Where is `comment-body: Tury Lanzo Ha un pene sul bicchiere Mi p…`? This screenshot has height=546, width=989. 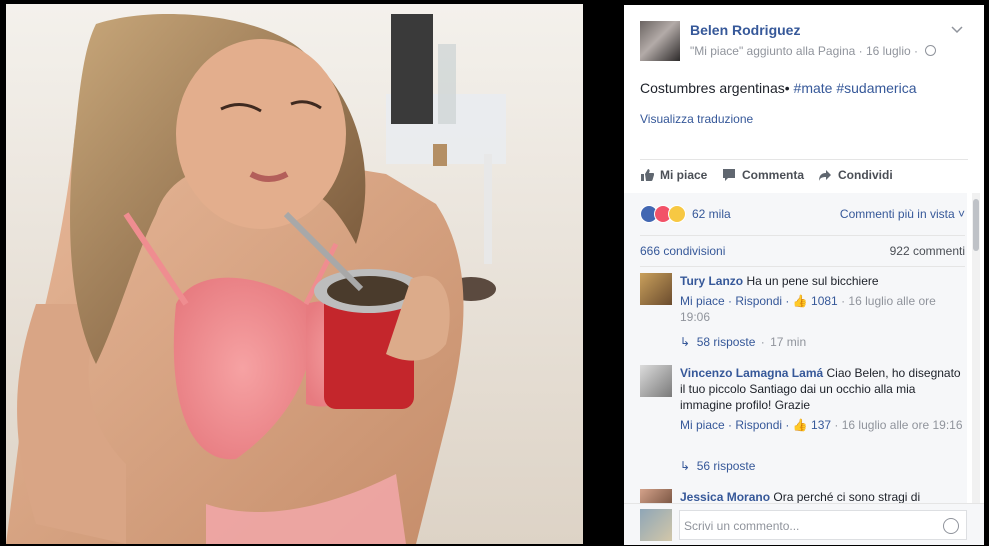 comment-body: Tury Lanzo Ha un pene sul bicchiere Mi p… is located at coordinates (821, 299).